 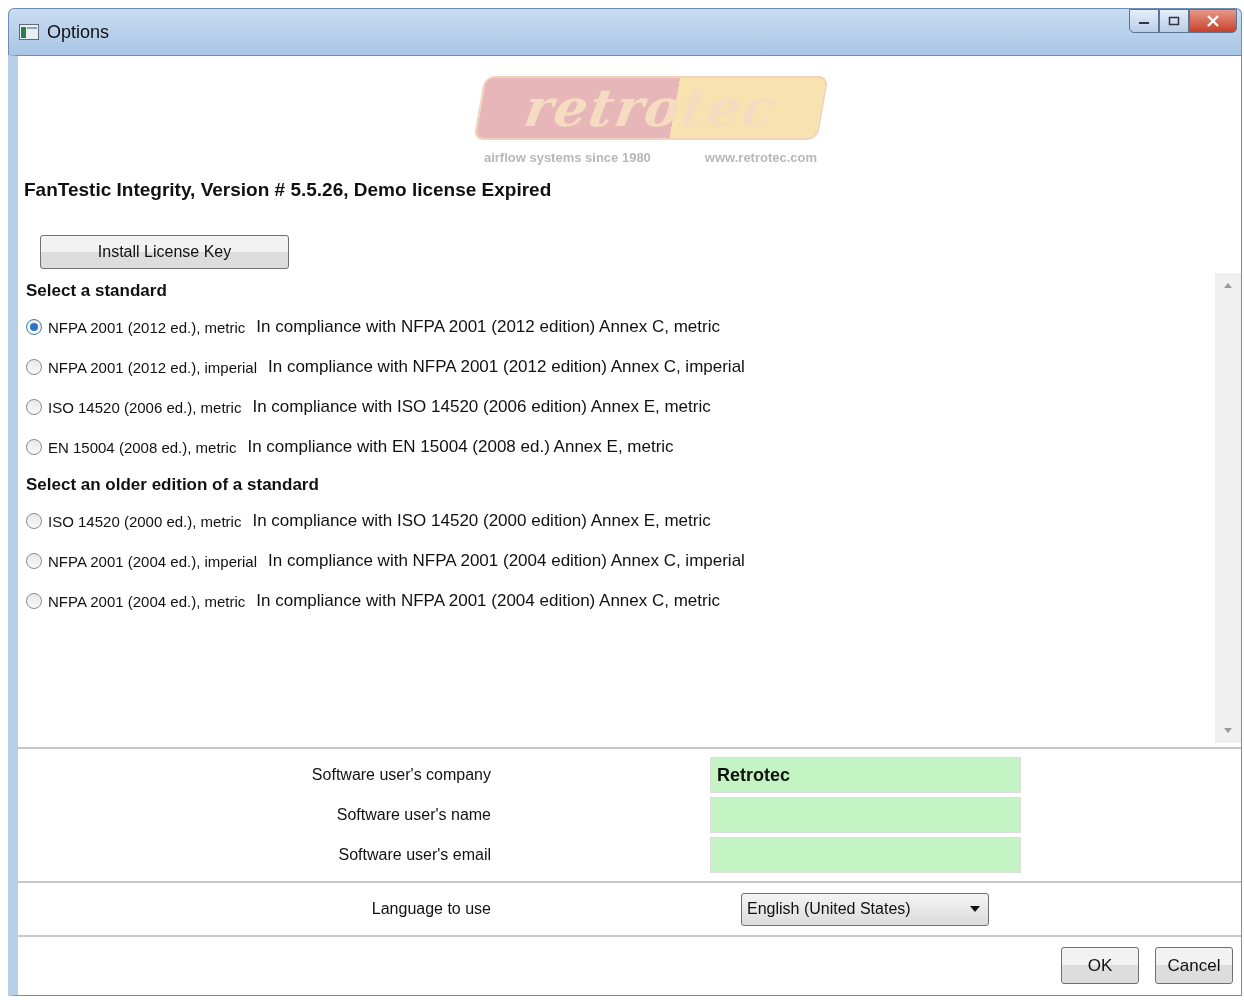 What do you see at coordinates (430, 909) in the screenshot?
I see `field-label: Language to use` at bounding box center [430, 909].